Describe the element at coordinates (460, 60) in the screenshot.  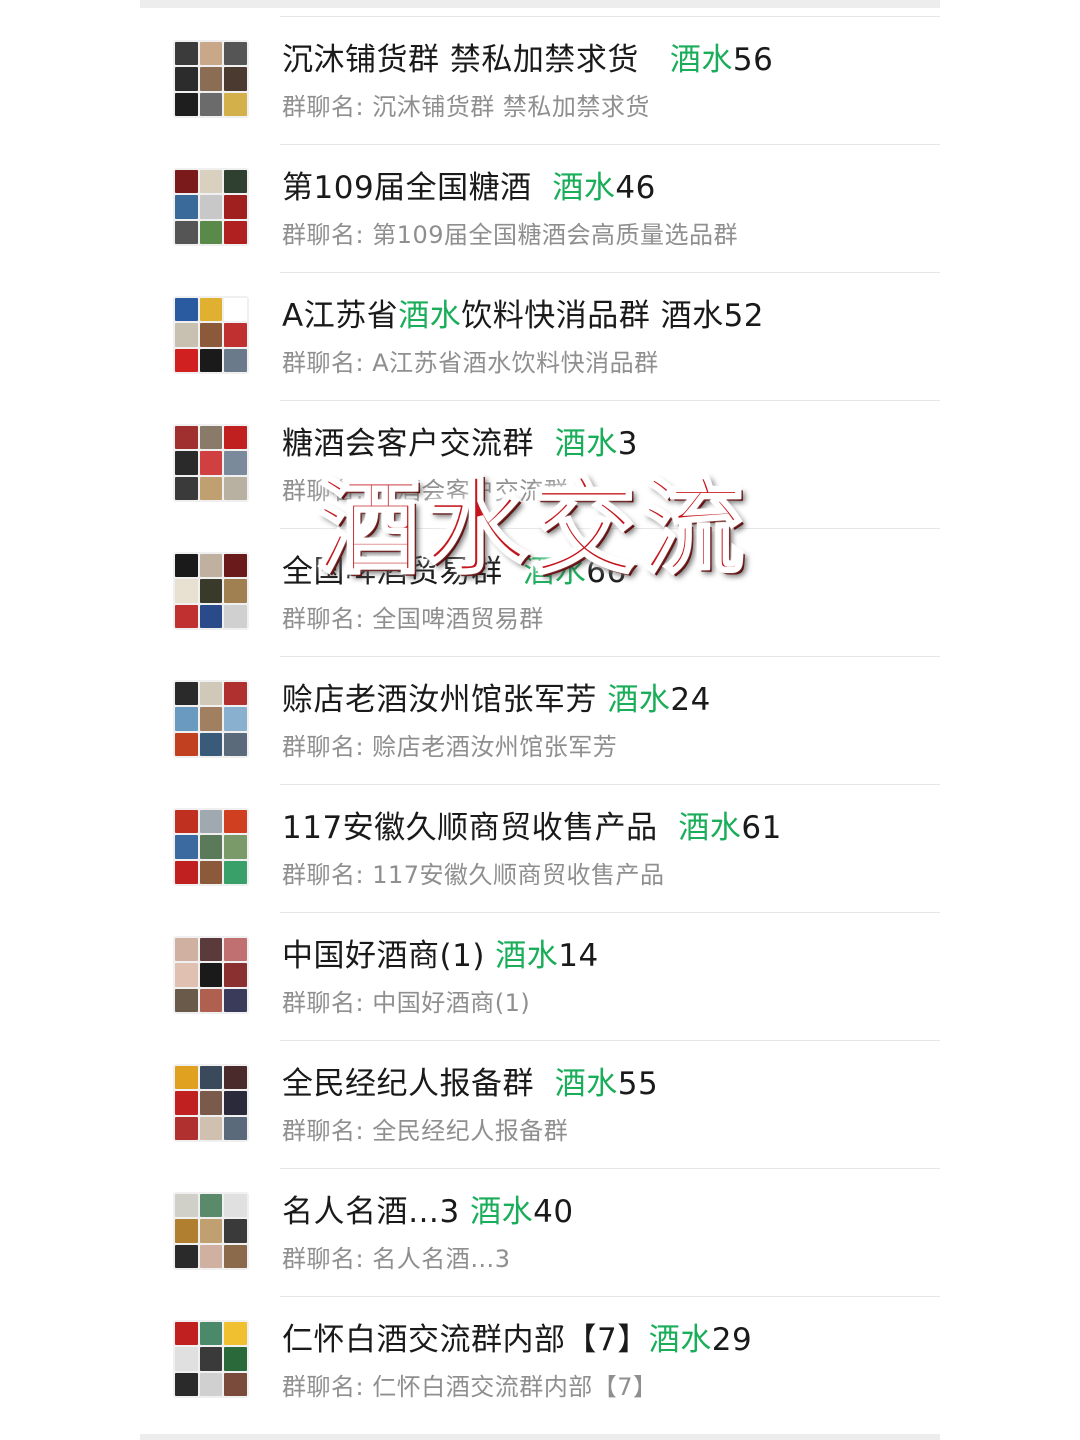
I see `group-title-text: 沉沐铺货群 禁私加禁求货` at that location.